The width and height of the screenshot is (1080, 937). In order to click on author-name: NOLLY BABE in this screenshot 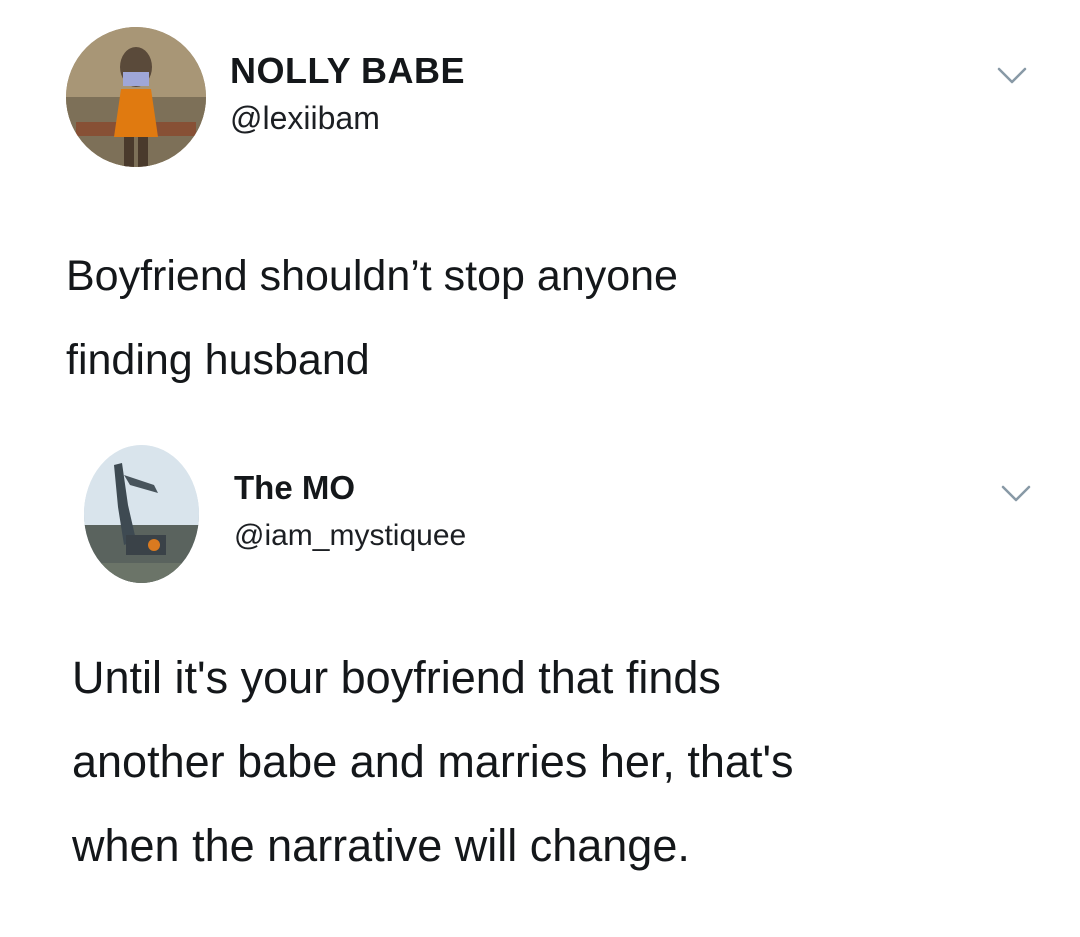, I will do `click(347, 71)`.